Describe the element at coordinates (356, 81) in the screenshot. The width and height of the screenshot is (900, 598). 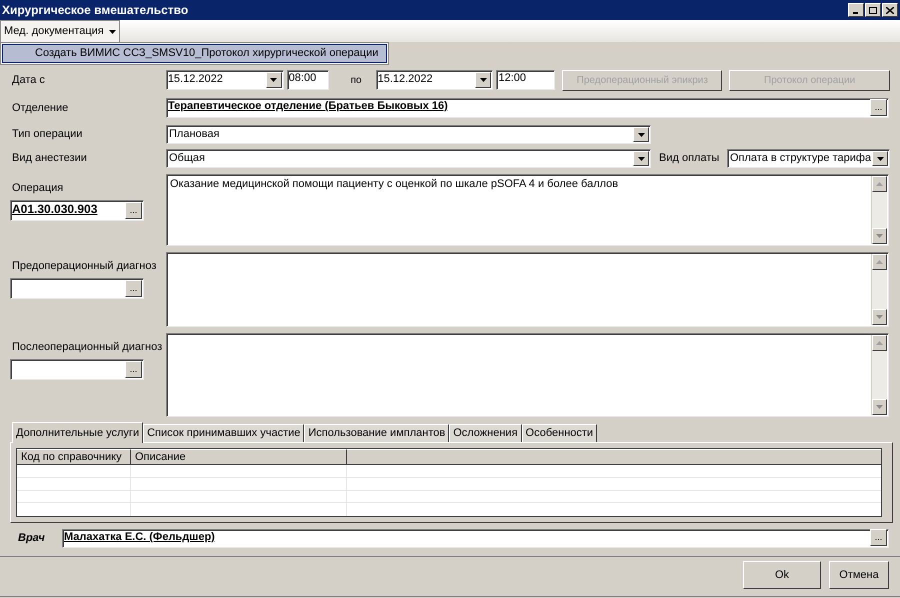
I see `field-label: по` at that location.